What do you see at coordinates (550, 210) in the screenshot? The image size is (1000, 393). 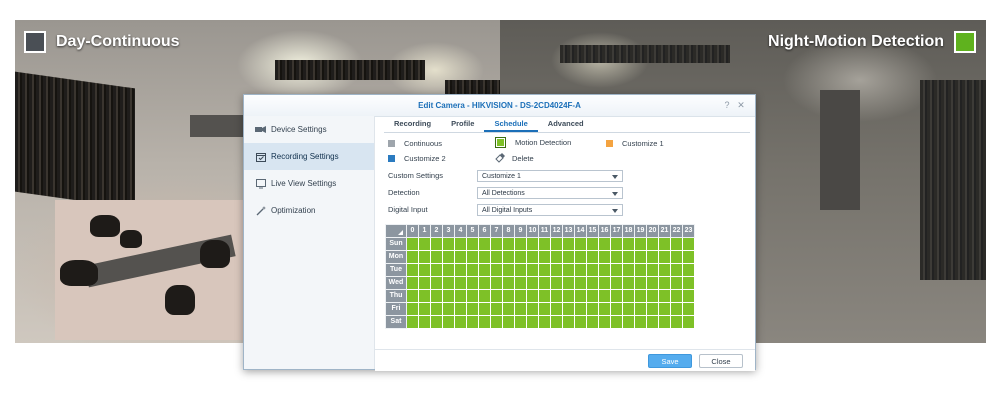 I see `digital-input-select: All Digital Inputs` at bounding box center [550, 210].